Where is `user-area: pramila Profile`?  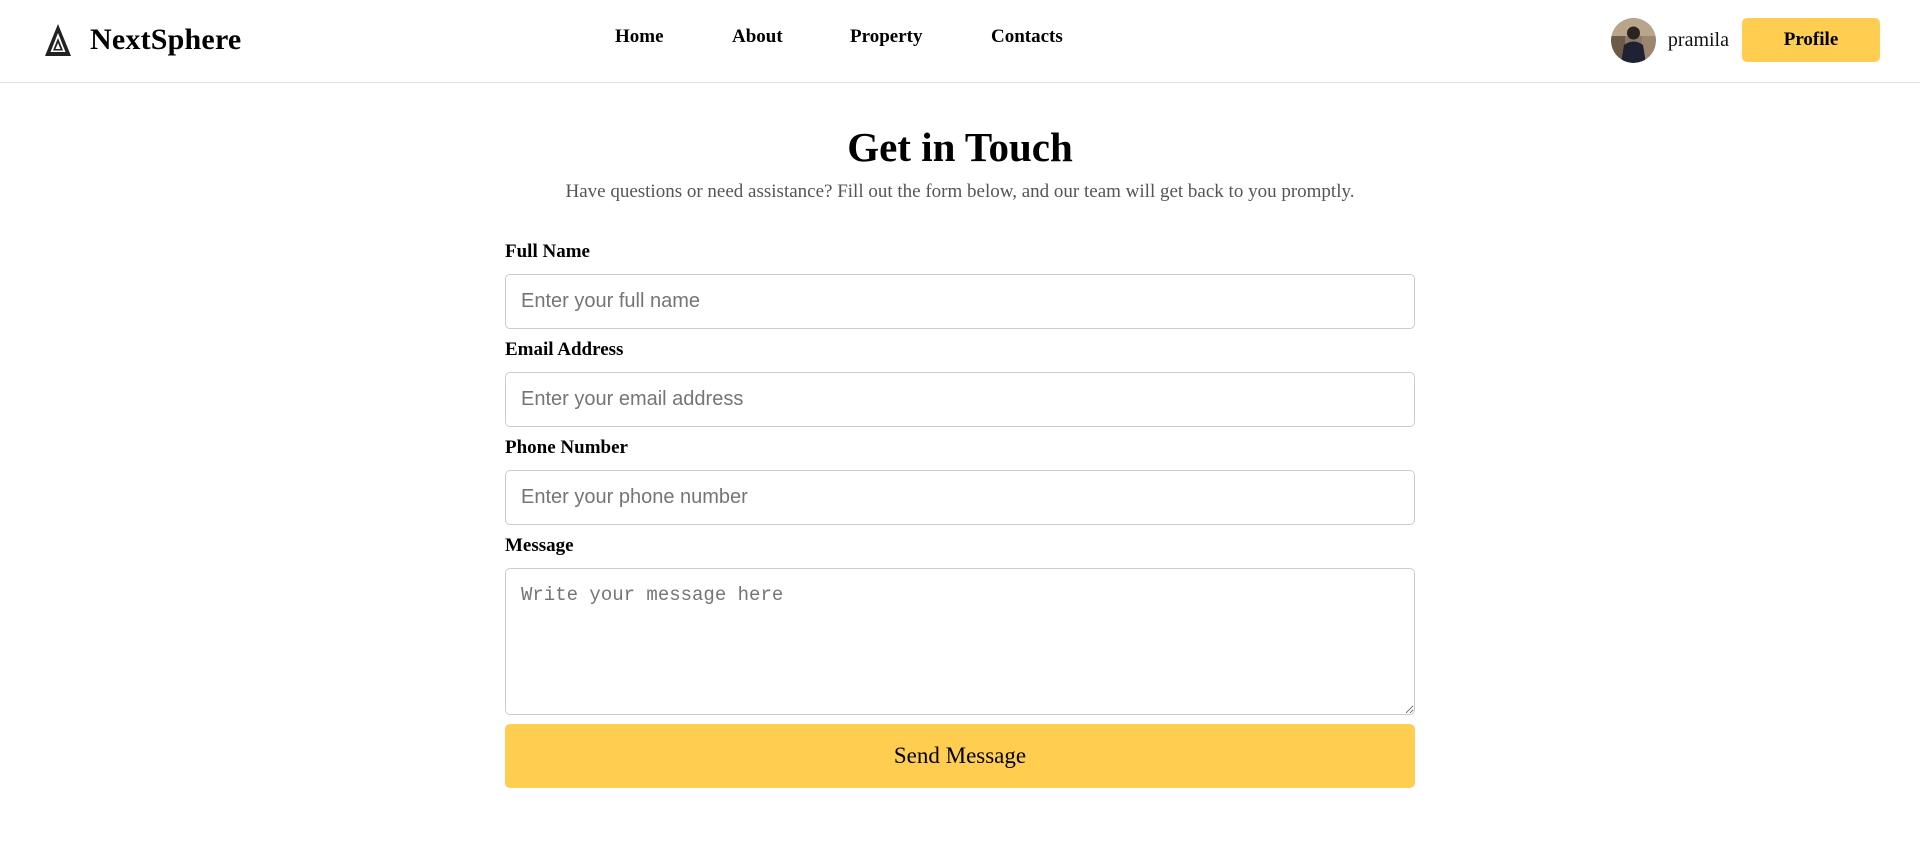
user-area: pramila Profile is located at coordinates (1745, 40).